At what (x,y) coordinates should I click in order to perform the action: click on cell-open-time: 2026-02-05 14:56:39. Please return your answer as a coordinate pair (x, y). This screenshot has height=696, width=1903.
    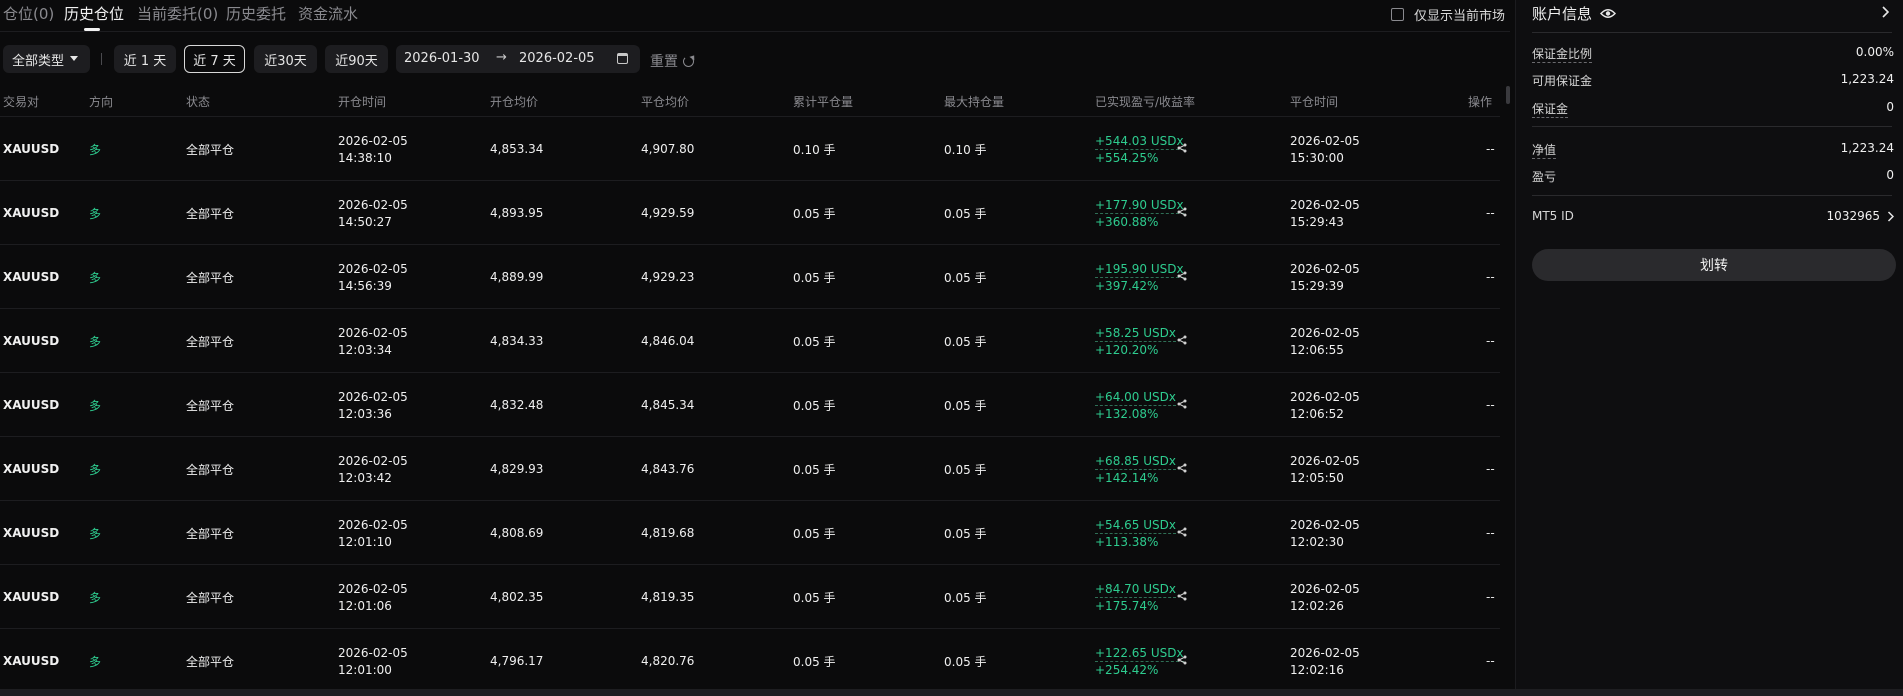
    Looking at the image, I should click on (373, 278).